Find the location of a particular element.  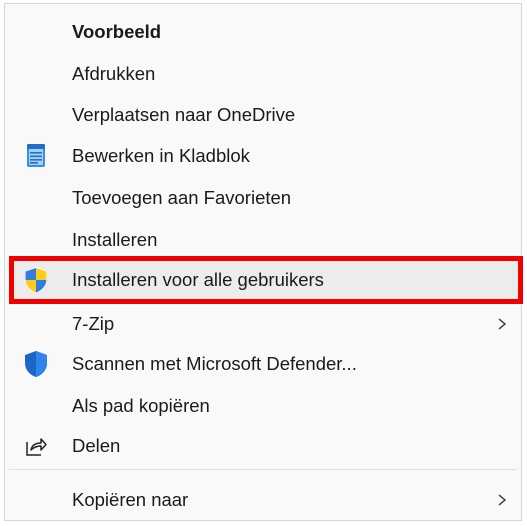

menu-item-installeren: Installeren is located at coordinates (263, 240).